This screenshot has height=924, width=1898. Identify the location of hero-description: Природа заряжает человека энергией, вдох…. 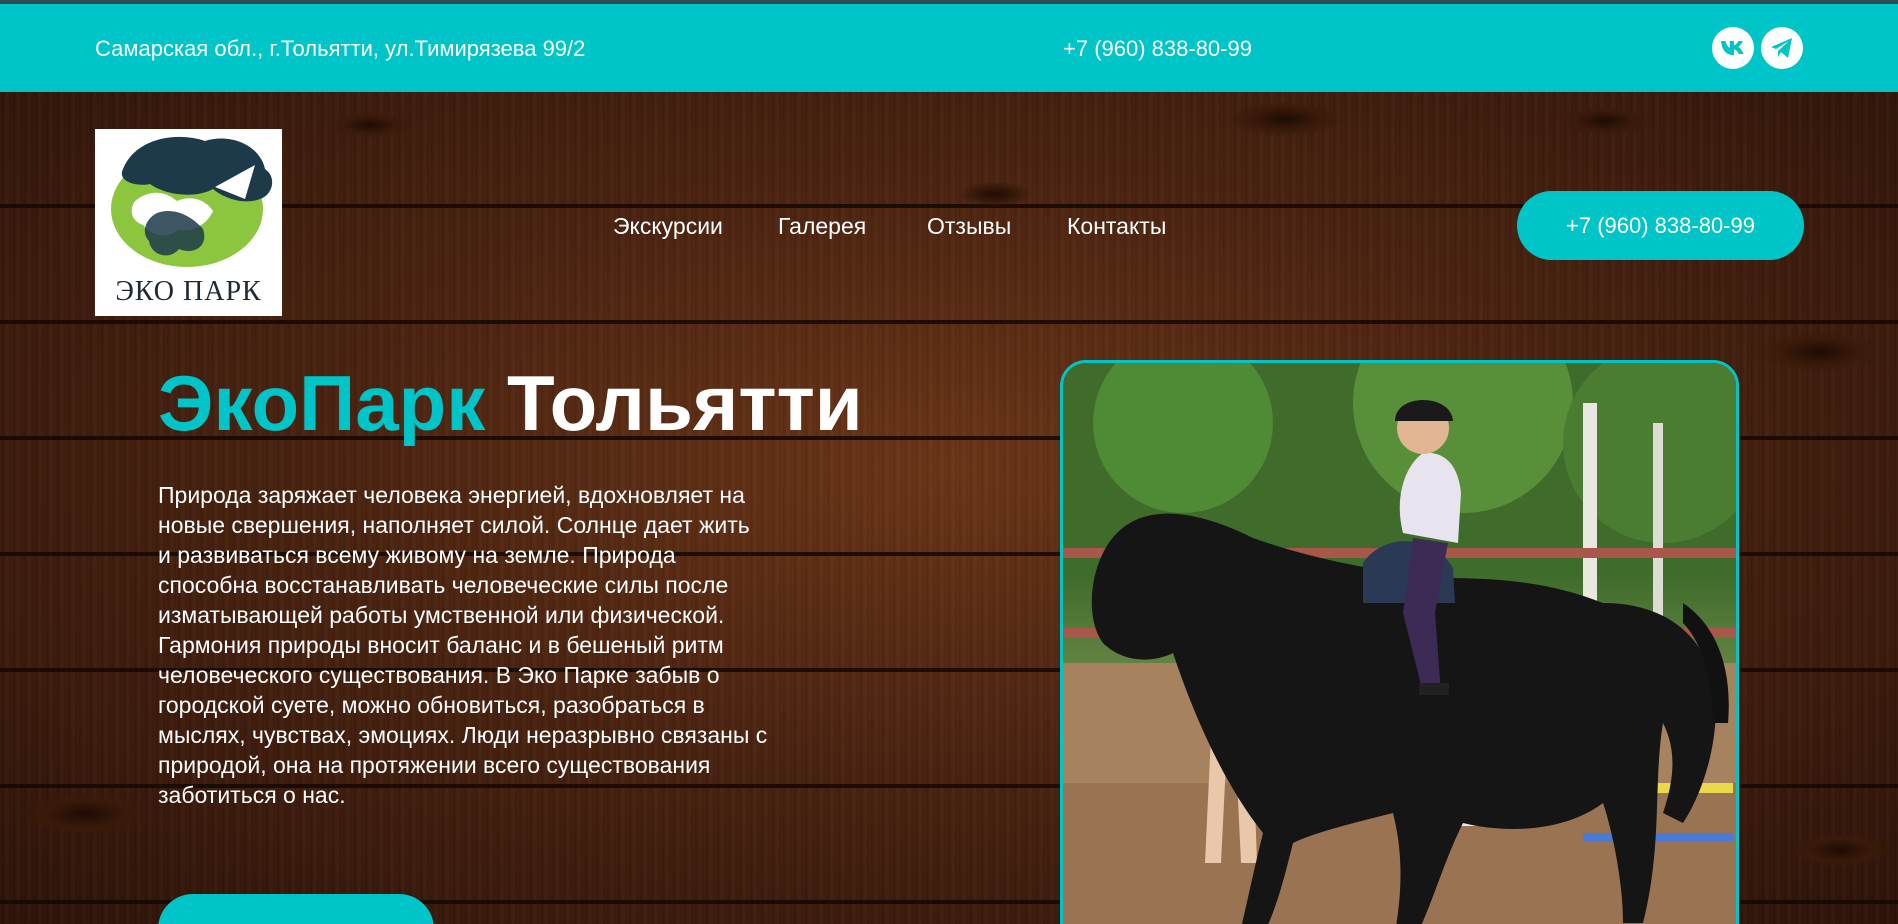
(463, 645).